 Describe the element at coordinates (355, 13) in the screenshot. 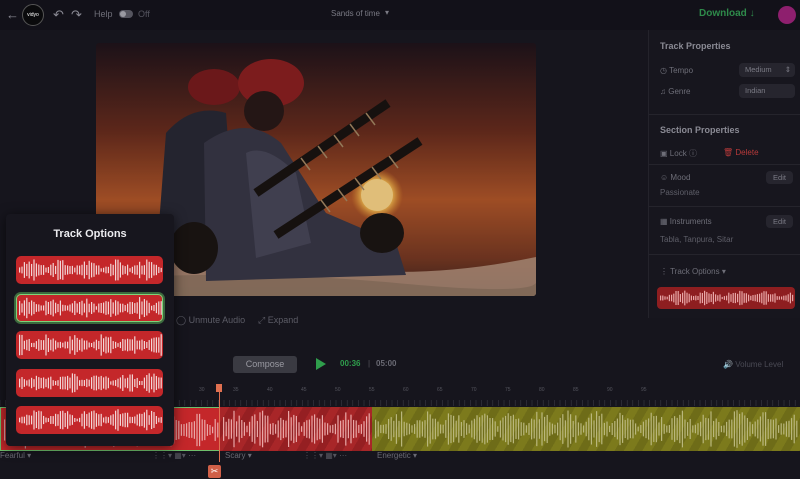

I see `project-title: Sands of time` at that location.